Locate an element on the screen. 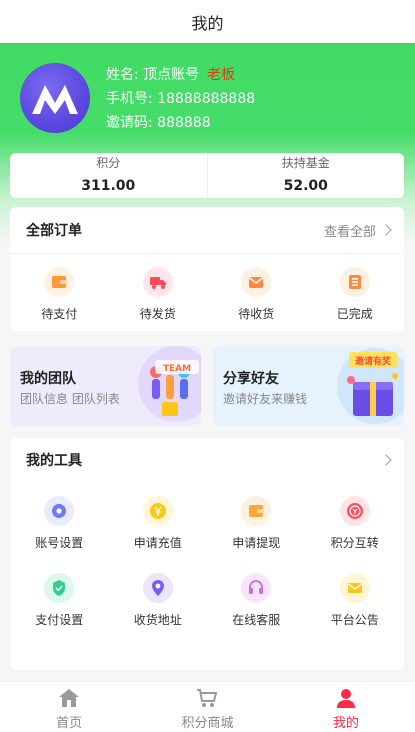 This screenshot has height=732, width=415. tools-row-1: 账号设置 申请充值 申请提现 积分互转 is located at coordinates (207, 516).